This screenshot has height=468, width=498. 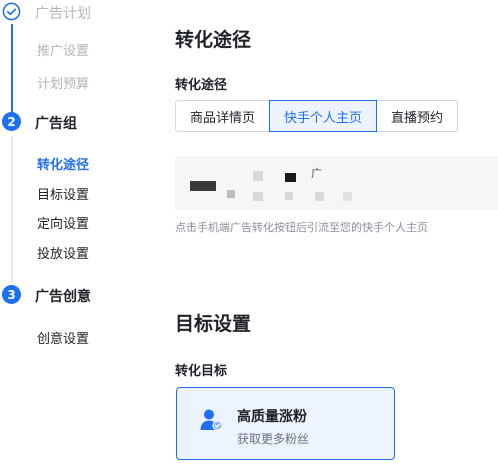 What do you see at coordinates (63, 49) in the screenshot?
I see `sidebar-item-promotion-settings: 推广设置` at bounding box center [63, 49].